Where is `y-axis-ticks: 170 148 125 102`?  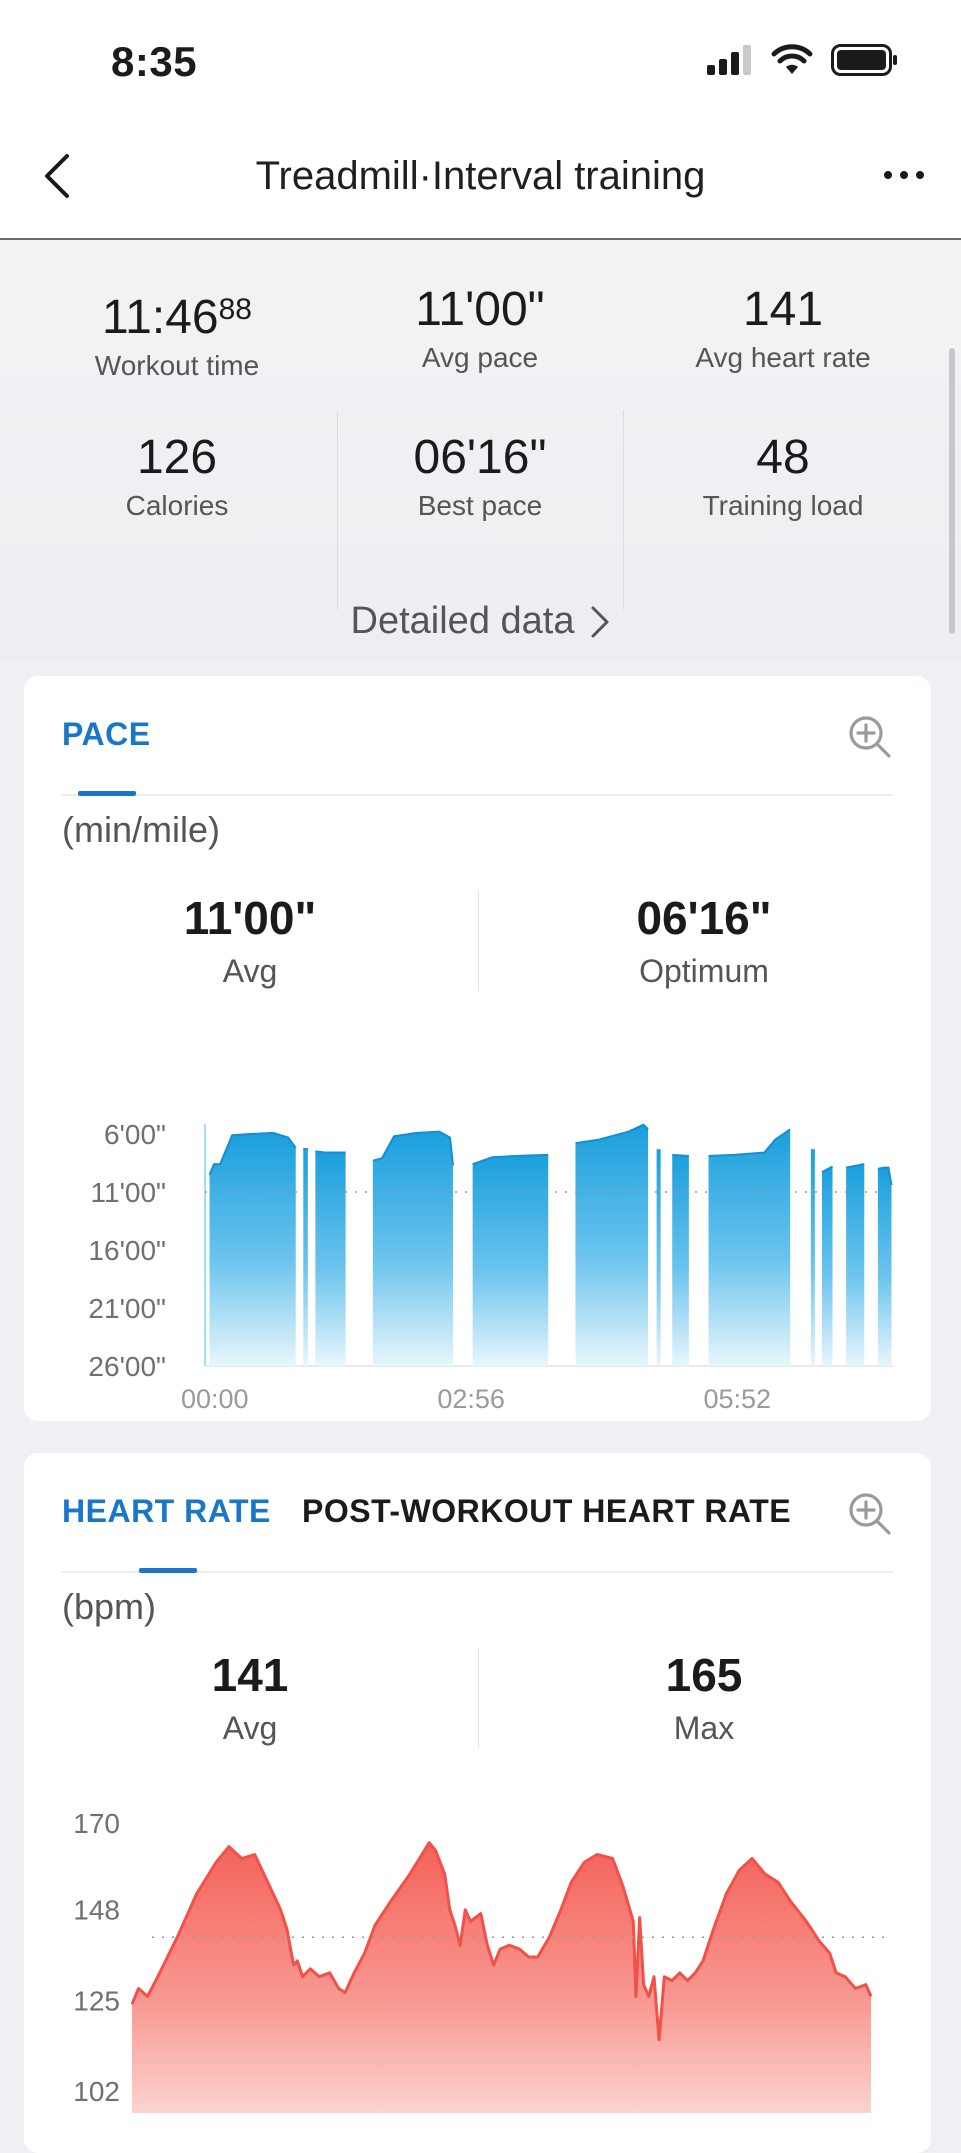
y-axis-ticks: 170 148 125 102 is located at coordinates (96, 1957).